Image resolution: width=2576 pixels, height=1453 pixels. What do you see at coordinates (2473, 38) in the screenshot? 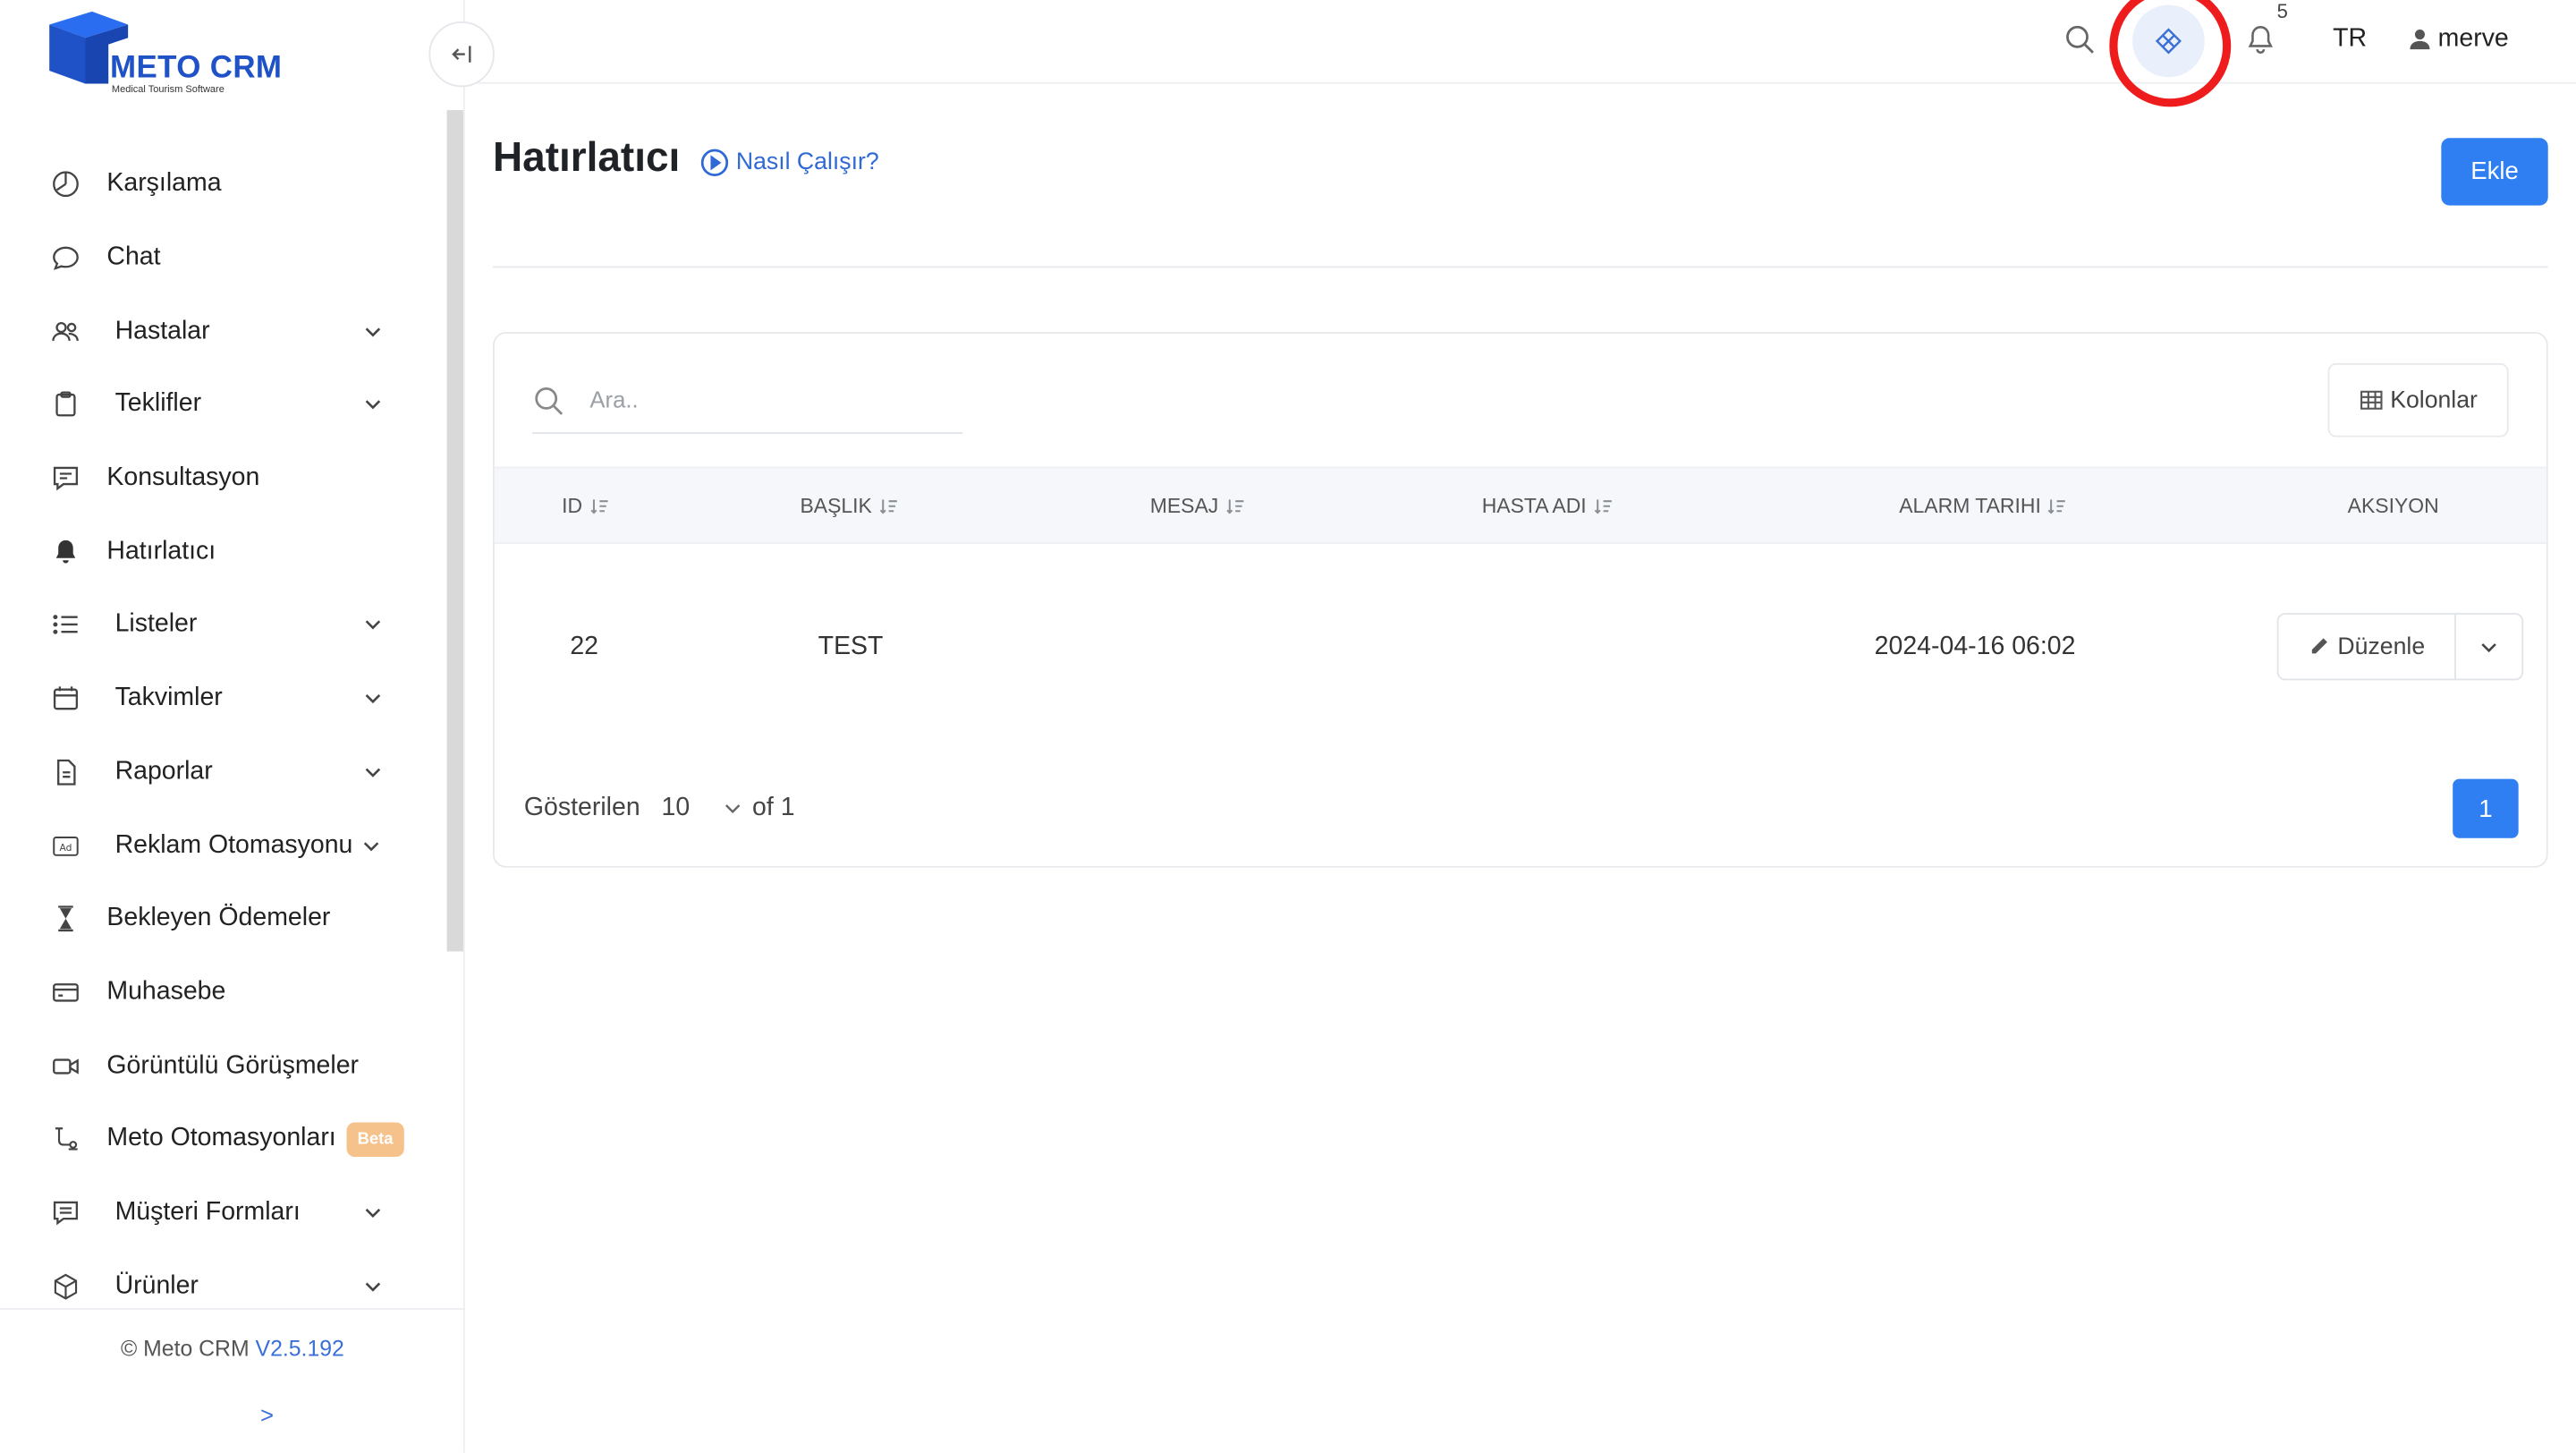
I see `user-name: merve` at bounding box center [2473, 38].